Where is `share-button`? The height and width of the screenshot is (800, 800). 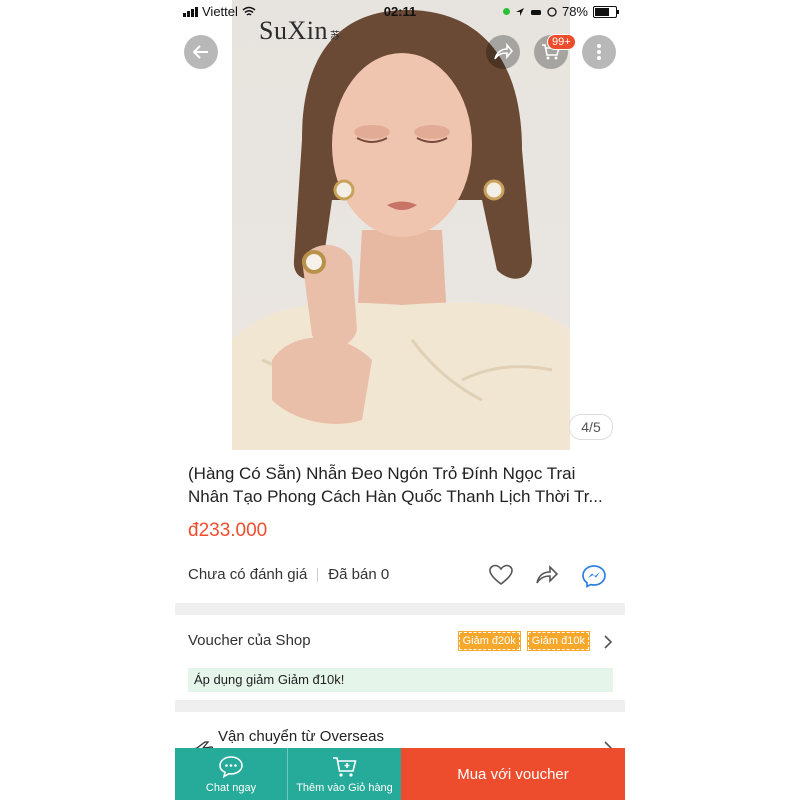 share-button is located at coordinates (503, 52).